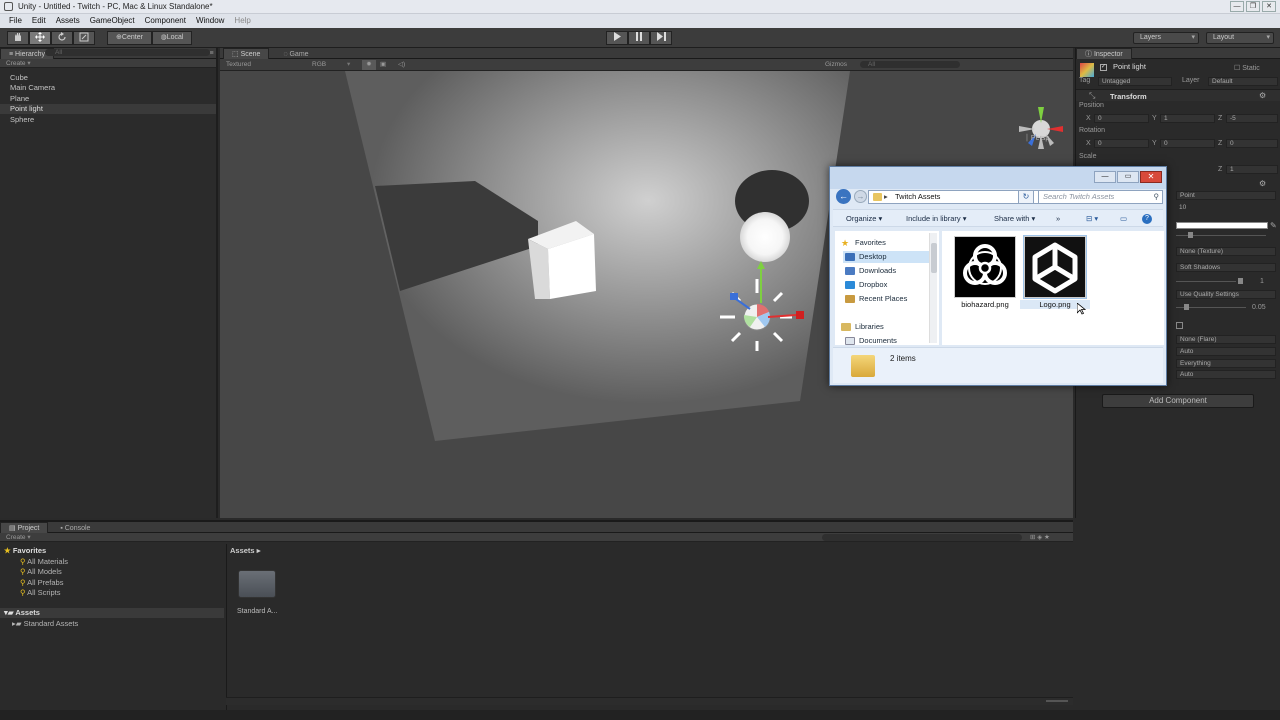 The height and width of the screenshot is (720, 1280). What do you see at coordinates (70, 528) in the screenshot?
I see `tab-console: ▪ Console` at bounding box center [70, 528].